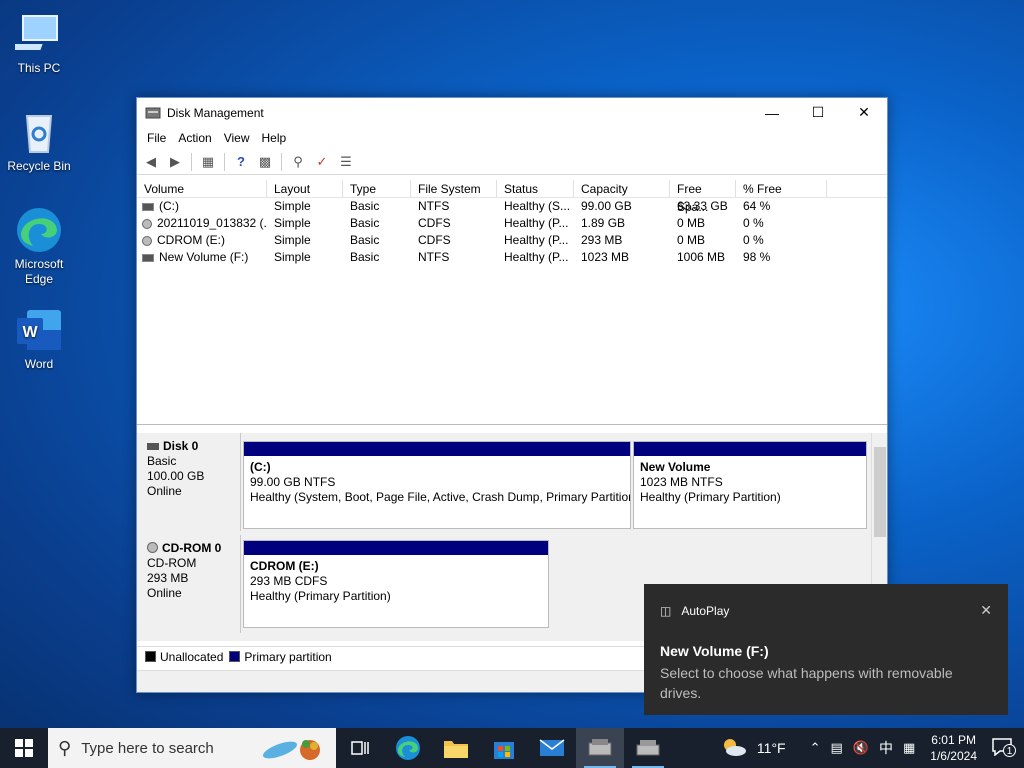 Image resolution: width=1024 pixels, height=768 pixels. I want to click on recycle-bin-icon, so click(39, 132).